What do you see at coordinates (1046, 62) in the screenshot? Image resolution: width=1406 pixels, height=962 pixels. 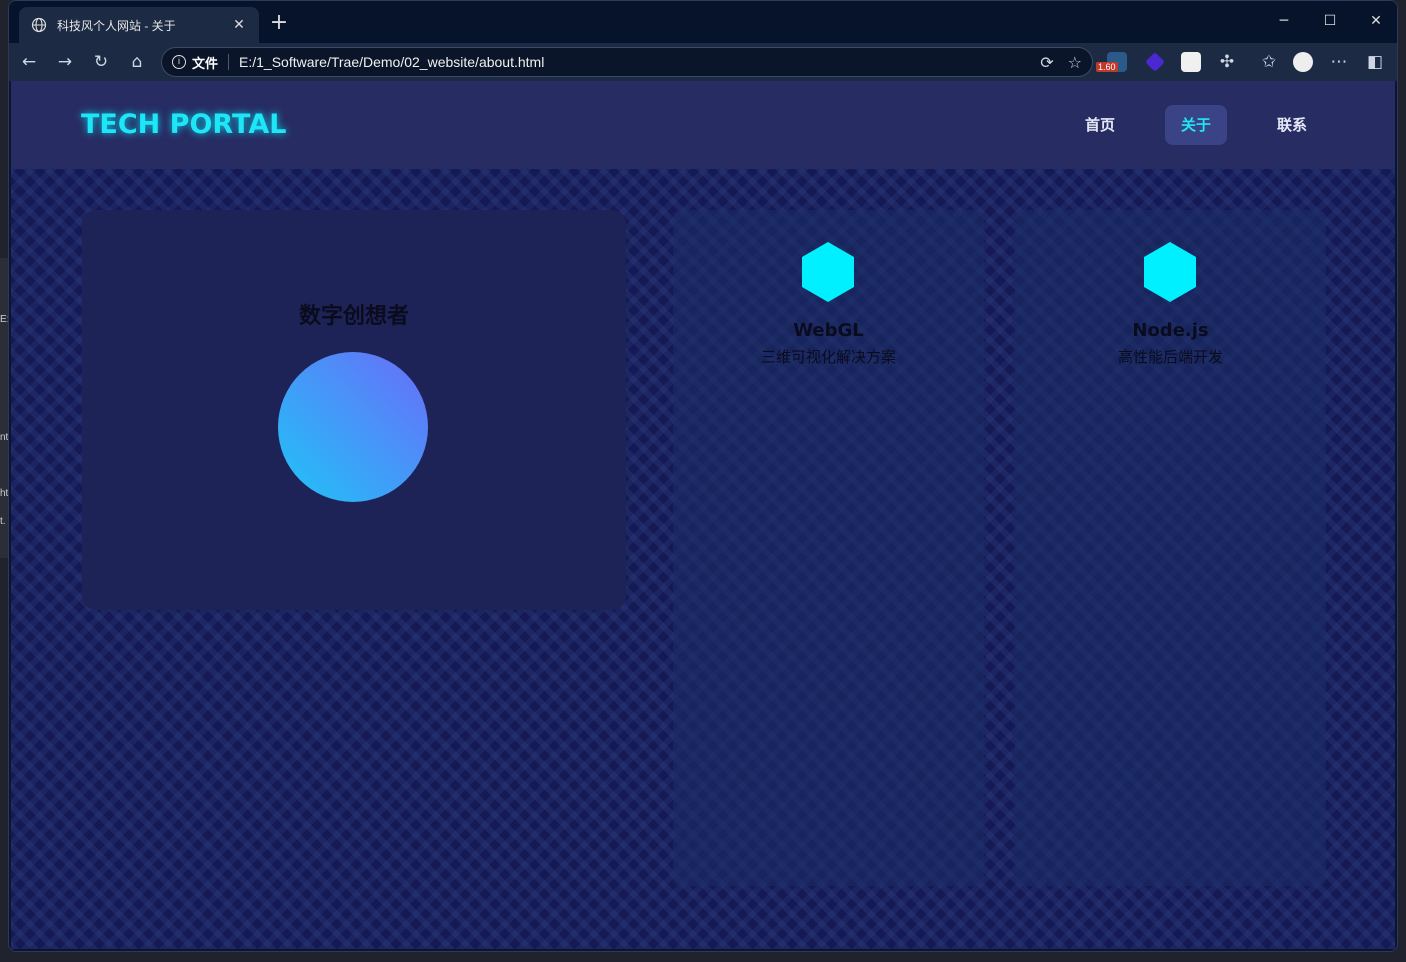 I see `app-available-icon: ⟳` at bounding box center [1046, 62].